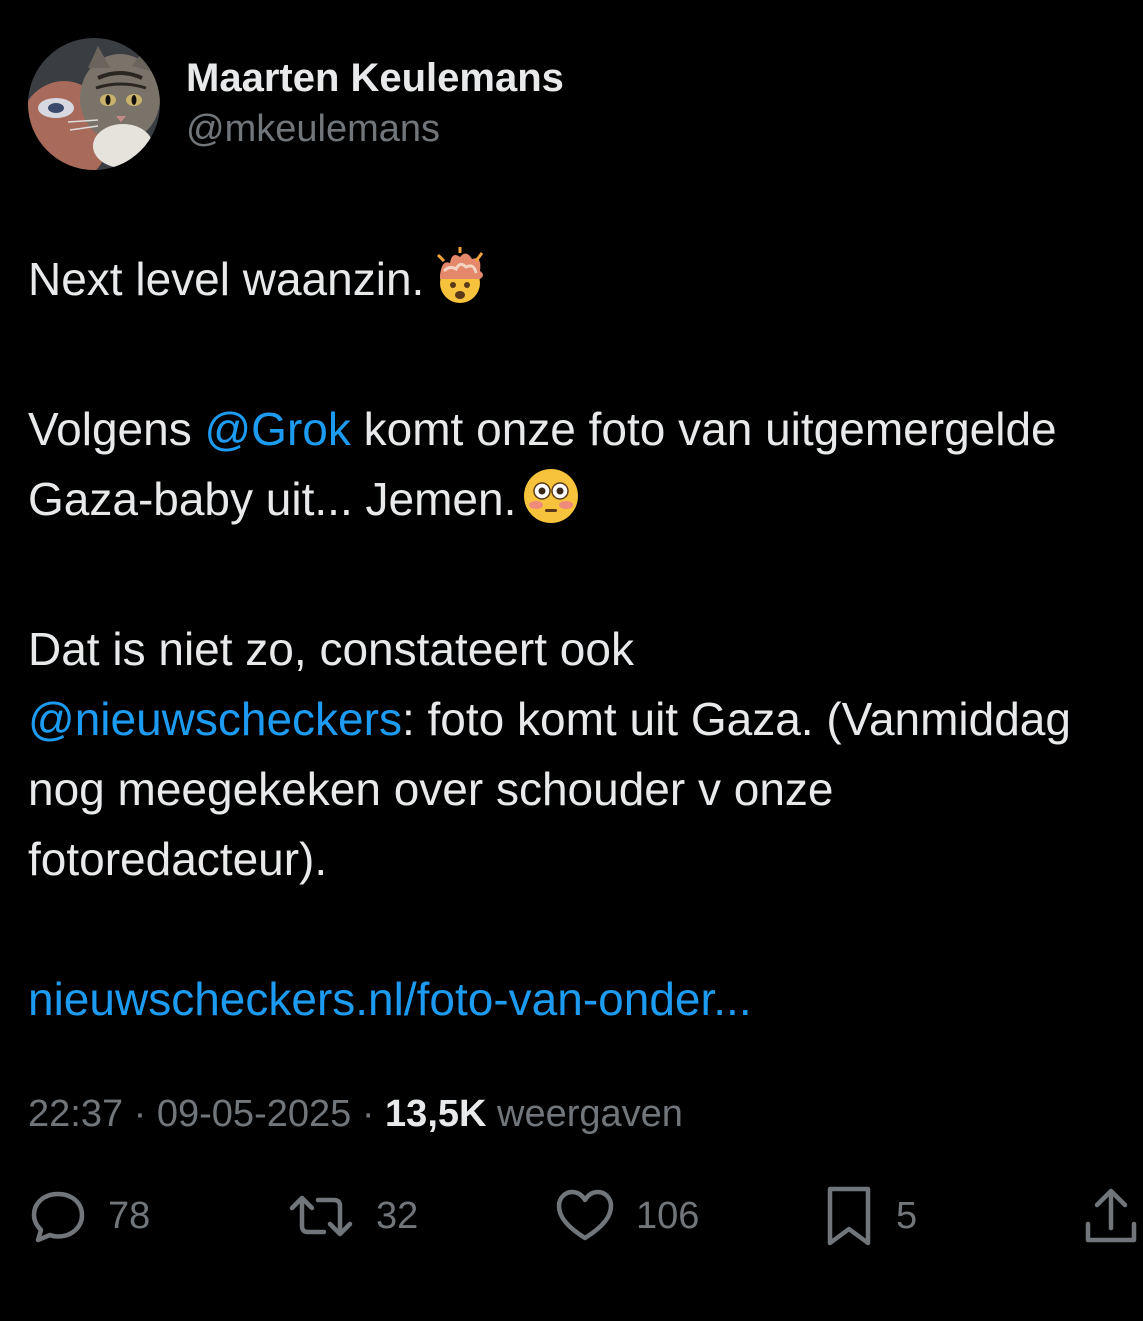 The height and width of the screenshot is (1321, 1143). What do you see at coordinates (397, 1215) in the screenshot?
I see `repost-count: 32` at bounding box center [397, 1215].